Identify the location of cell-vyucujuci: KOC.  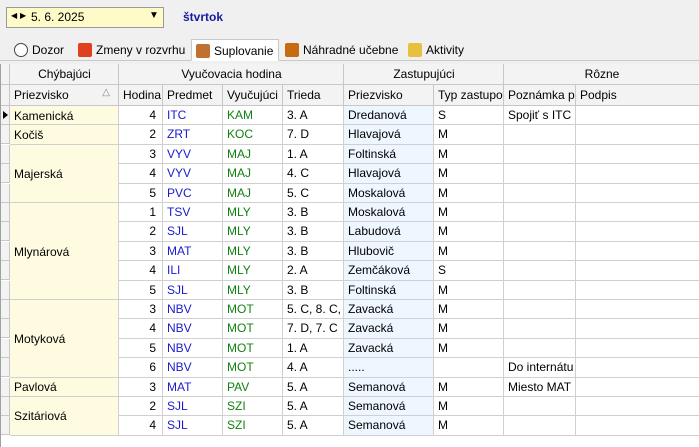
(253, 135).